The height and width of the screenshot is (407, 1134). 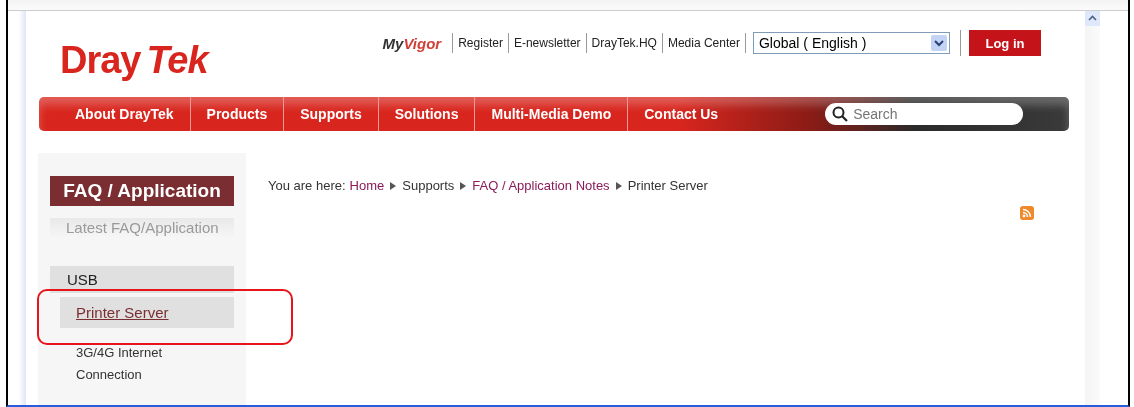 What do you see at coordinates (307, 185) in the screenshot?
I see `breadcrumb-label: You are here:` at bounding box center [307, 185].